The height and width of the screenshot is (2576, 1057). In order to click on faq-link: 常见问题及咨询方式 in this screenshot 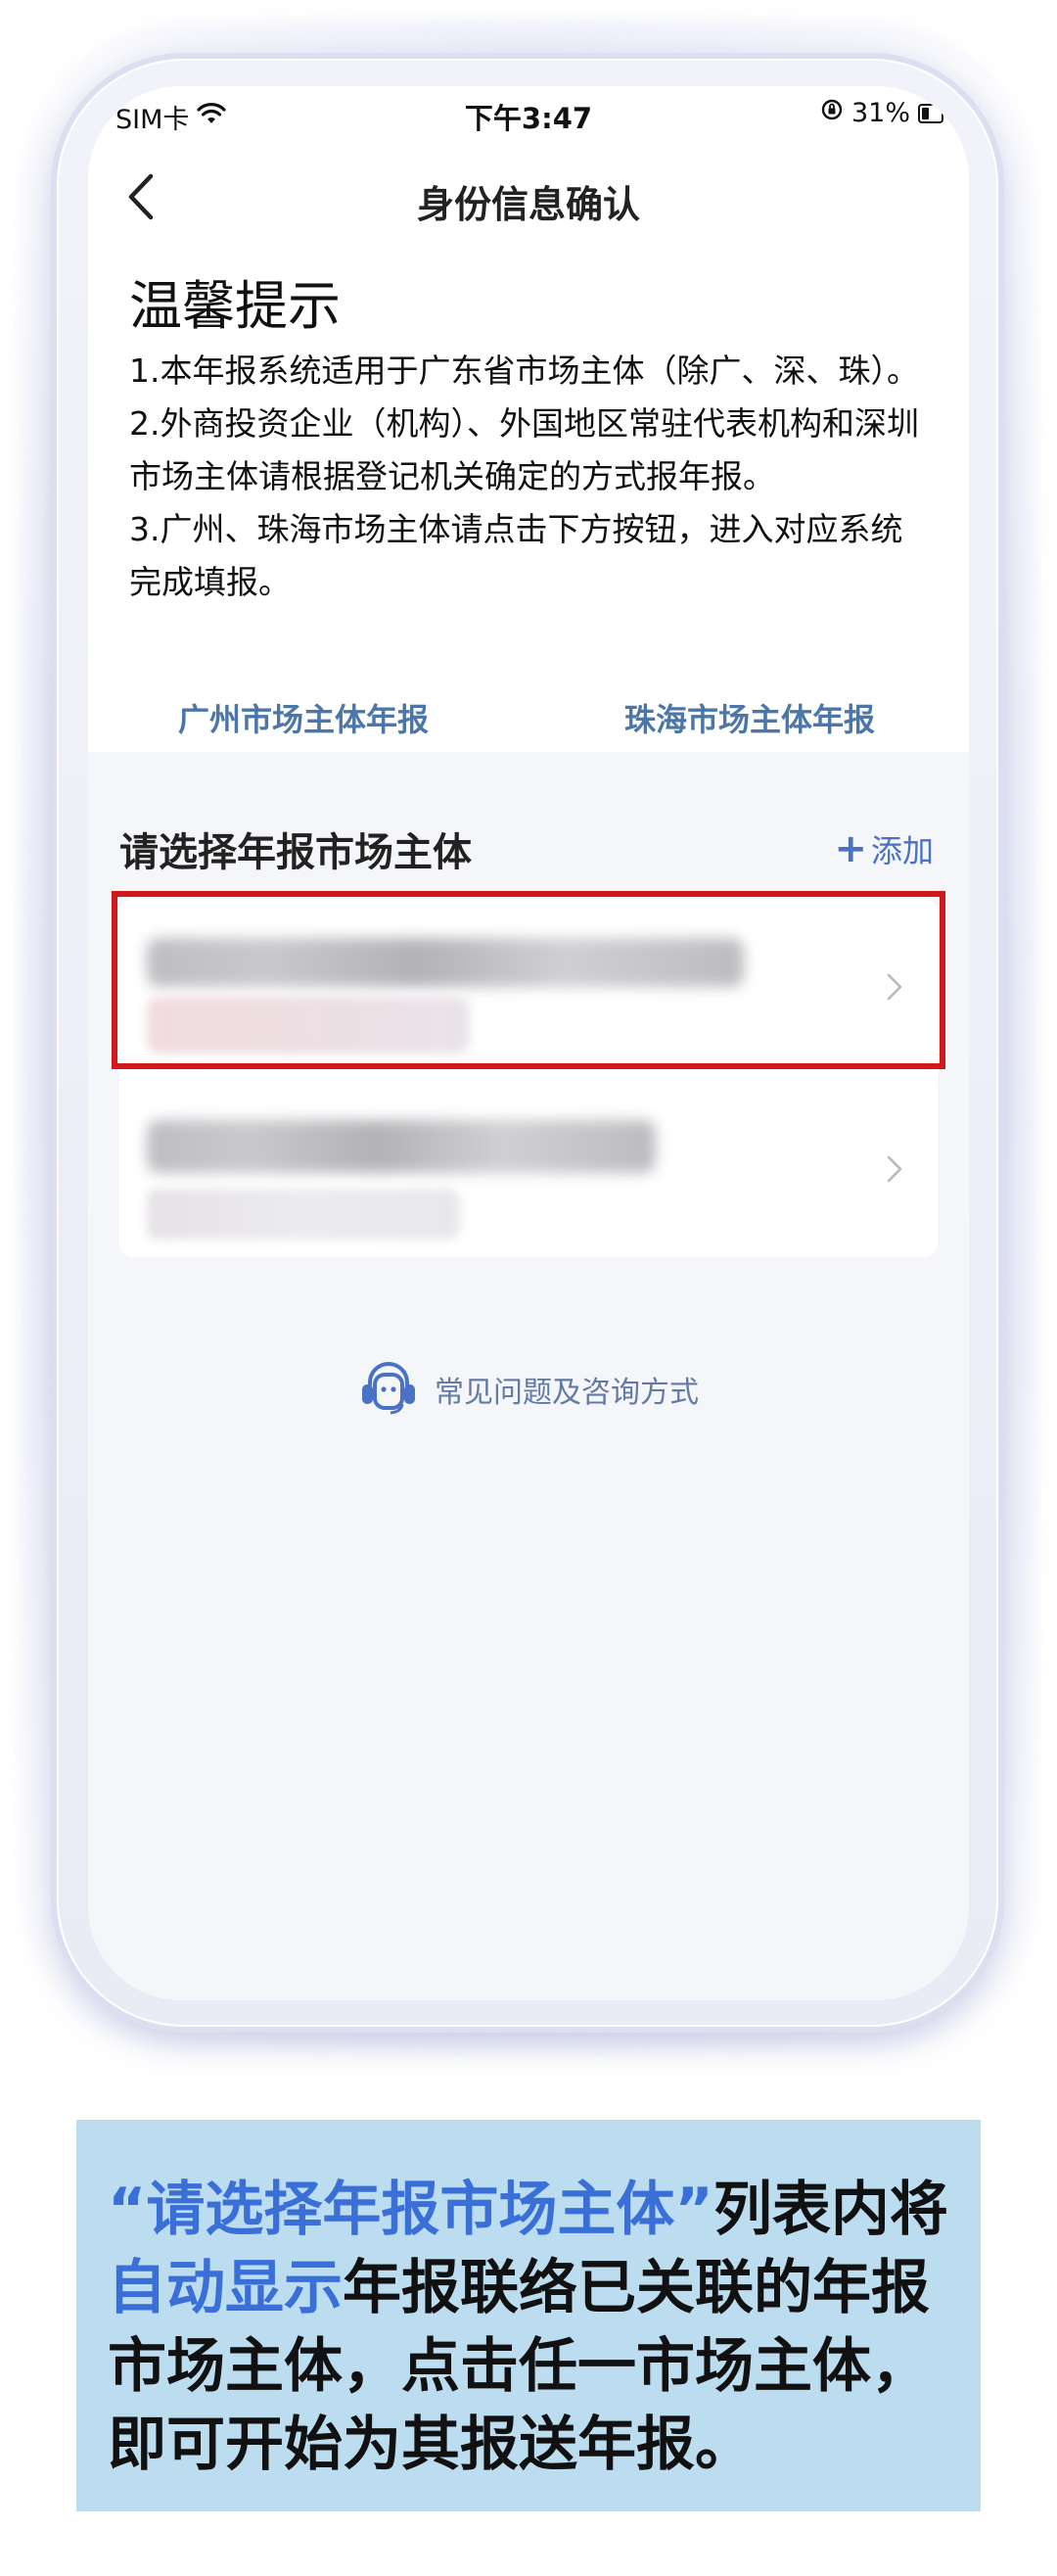, I will do `click(528, 1390)`.